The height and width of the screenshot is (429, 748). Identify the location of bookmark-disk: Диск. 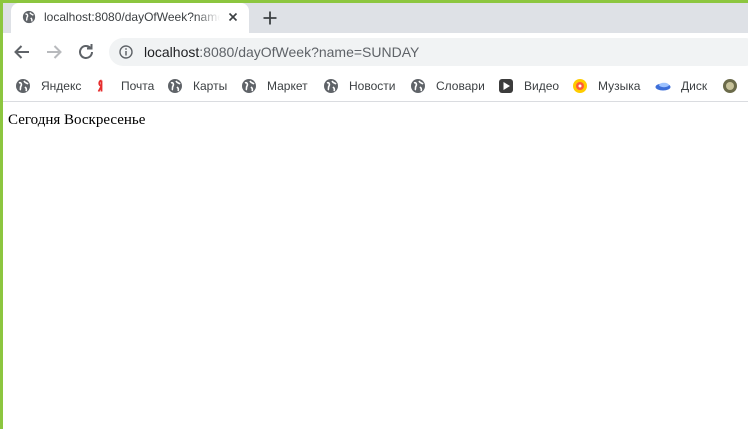
(681, 86).